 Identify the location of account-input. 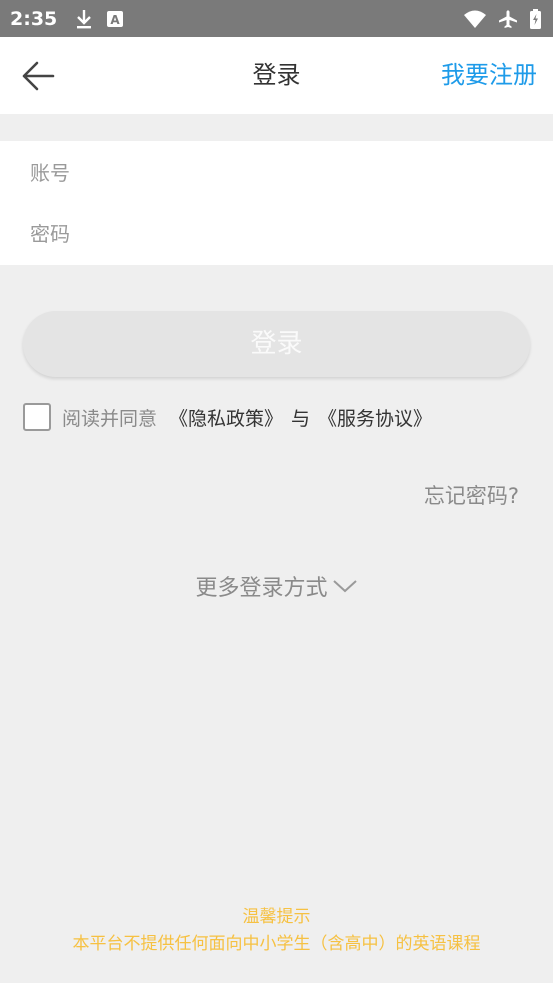
(280, 173).